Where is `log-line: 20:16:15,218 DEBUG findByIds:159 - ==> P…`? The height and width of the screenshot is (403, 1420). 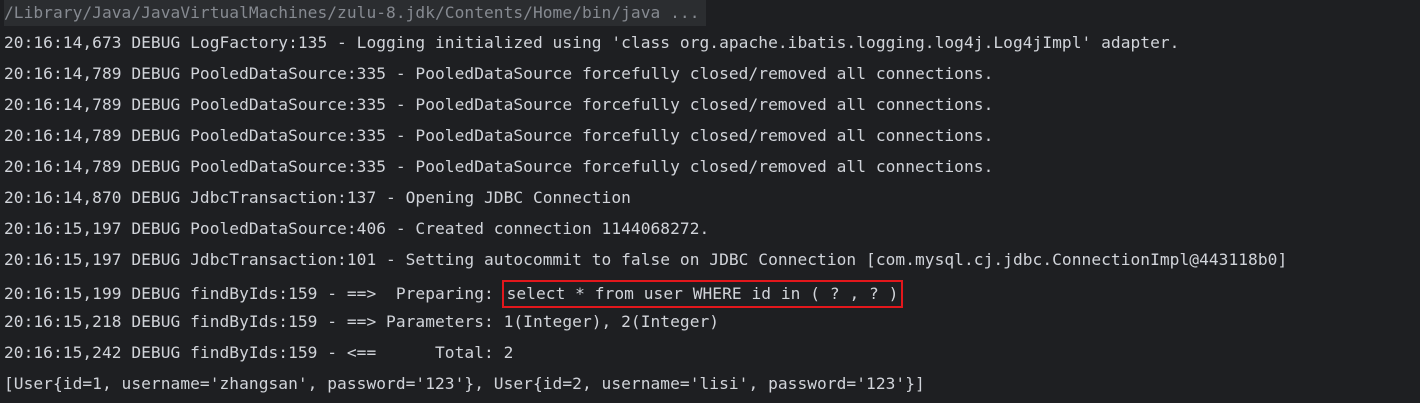 log-line: 20:16:15,218 DEBUG findByIds:159 - ==> P… is located at coordinates (362, 321).